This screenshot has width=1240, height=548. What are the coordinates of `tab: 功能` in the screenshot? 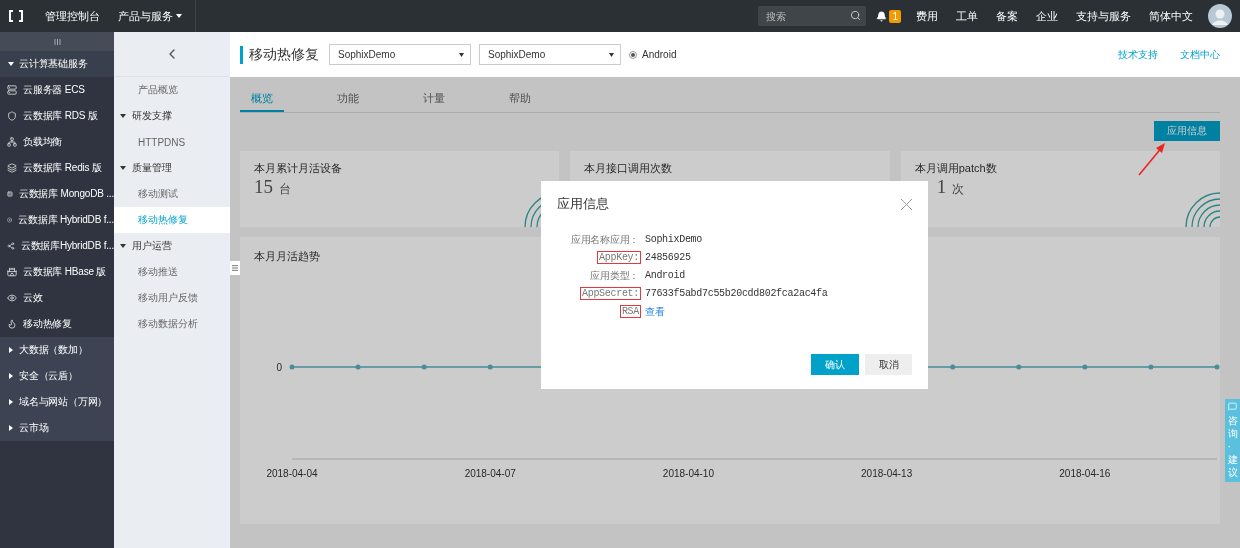 It's located at (348, 99).